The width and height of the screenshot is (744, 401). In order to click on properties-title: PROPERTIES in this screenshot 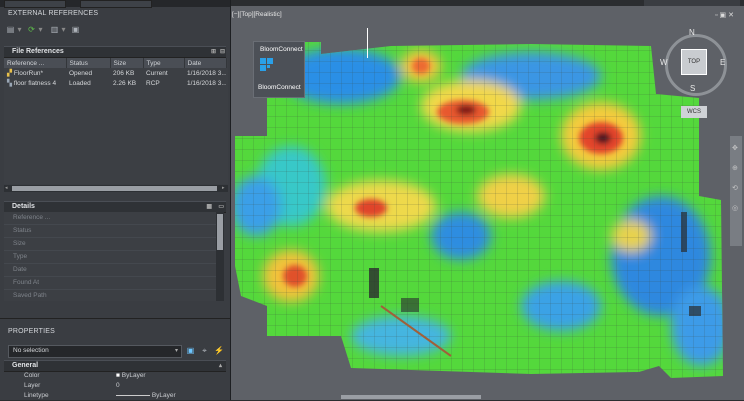, I will do `click(31, 331)`.